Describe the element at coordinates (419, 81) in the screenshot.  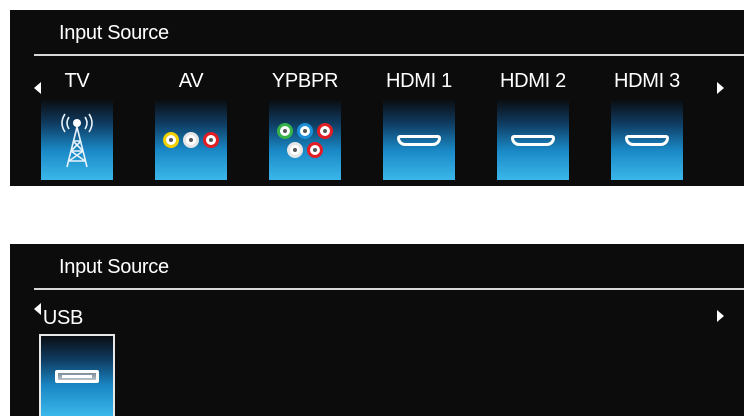
I see `source-label: HDMI 1` at that location.